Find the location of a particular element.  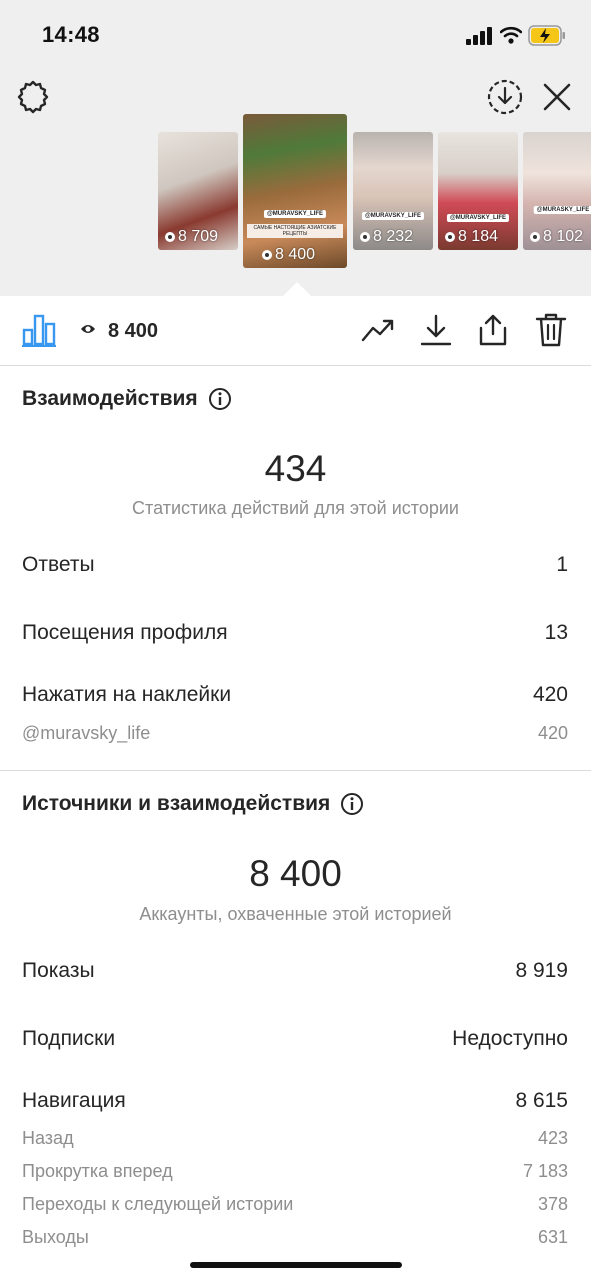

nav-row: Переходы к следующей истории 378 is located at coordinates (295, 1204).